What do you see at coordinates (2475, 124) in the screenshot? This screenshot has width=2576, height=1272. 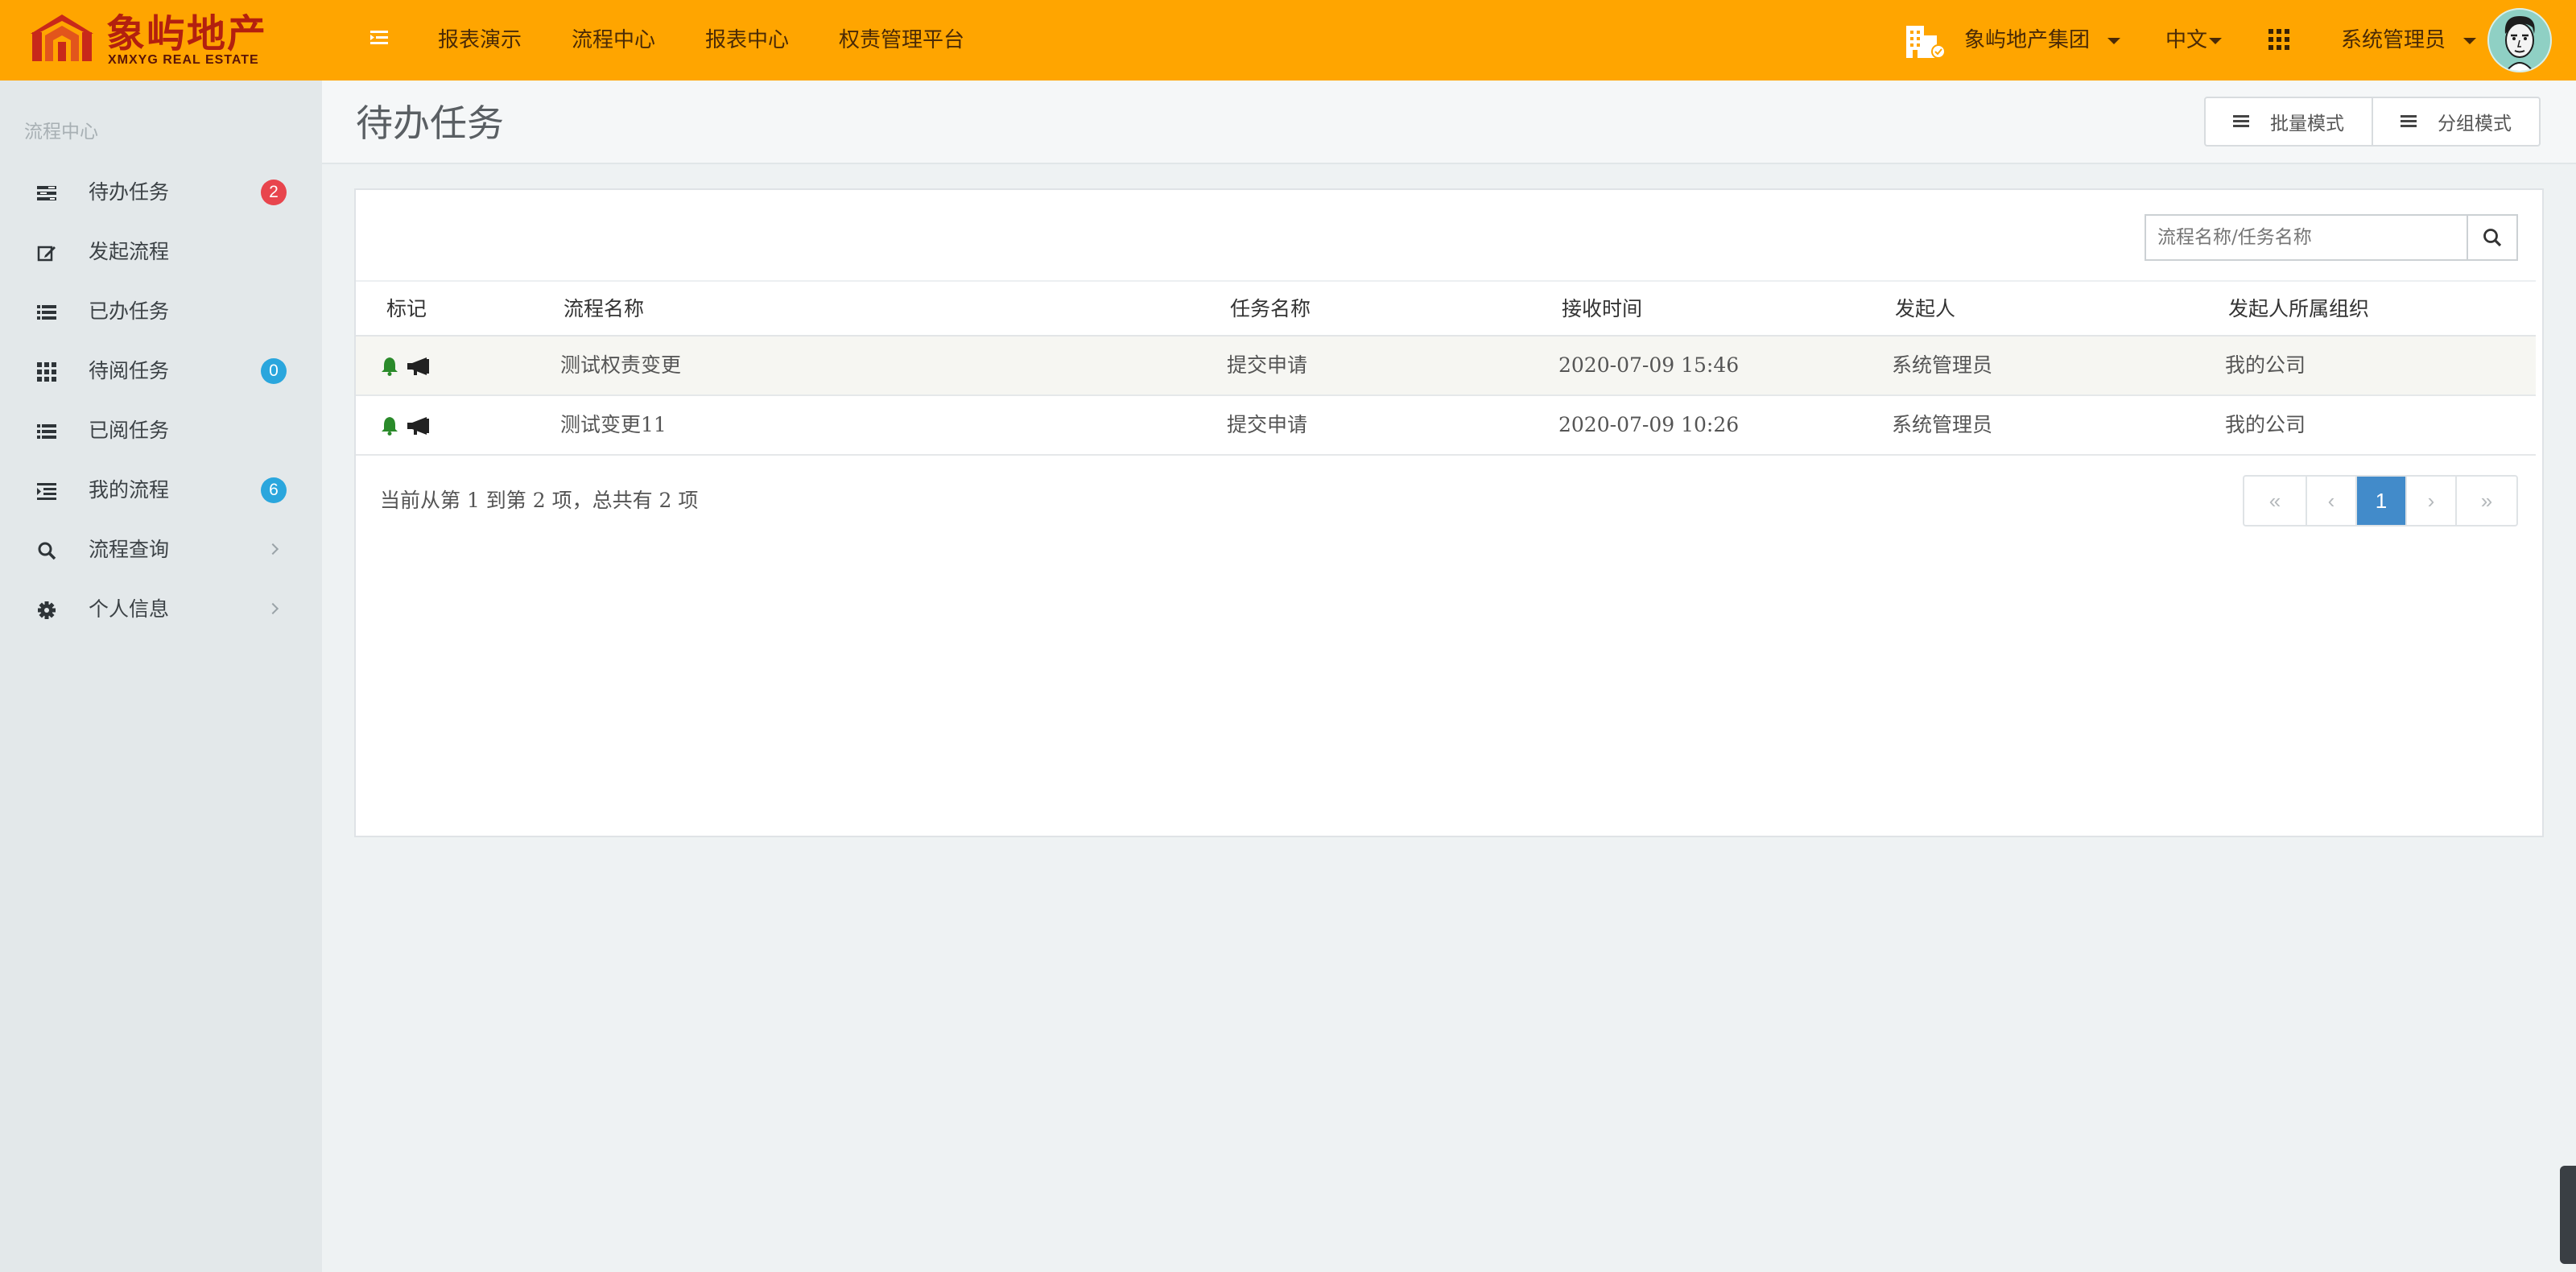 I see `group-mode-label: 分组模式` at bounding box center [2475, 124].